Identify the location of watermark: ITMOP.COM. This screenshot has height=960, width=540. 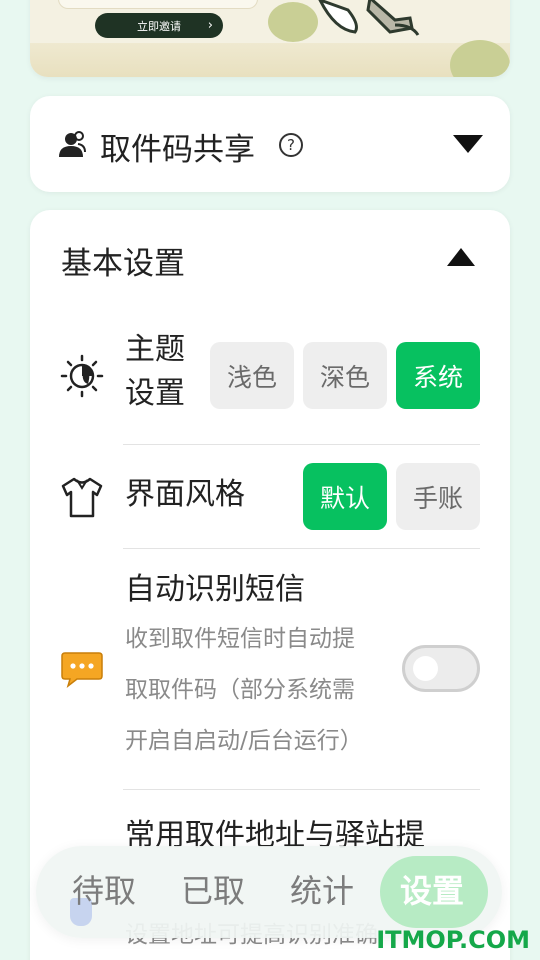
(453, 940).